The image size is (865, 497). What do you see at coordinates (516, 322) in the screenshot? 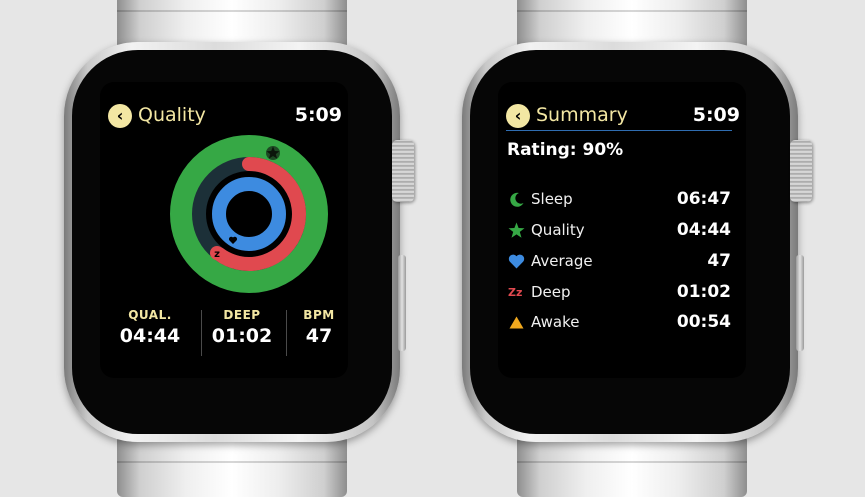
I see `triangle-icon` at bounding box center [516, 322].